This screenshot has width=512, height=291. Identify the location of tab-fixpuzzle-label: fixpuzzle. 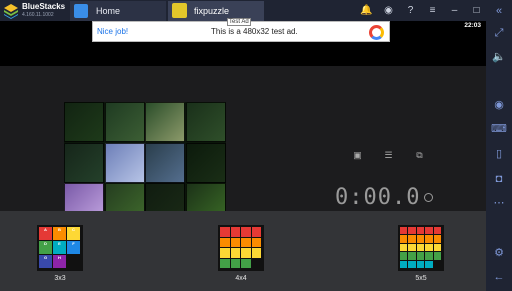
(212, 11).